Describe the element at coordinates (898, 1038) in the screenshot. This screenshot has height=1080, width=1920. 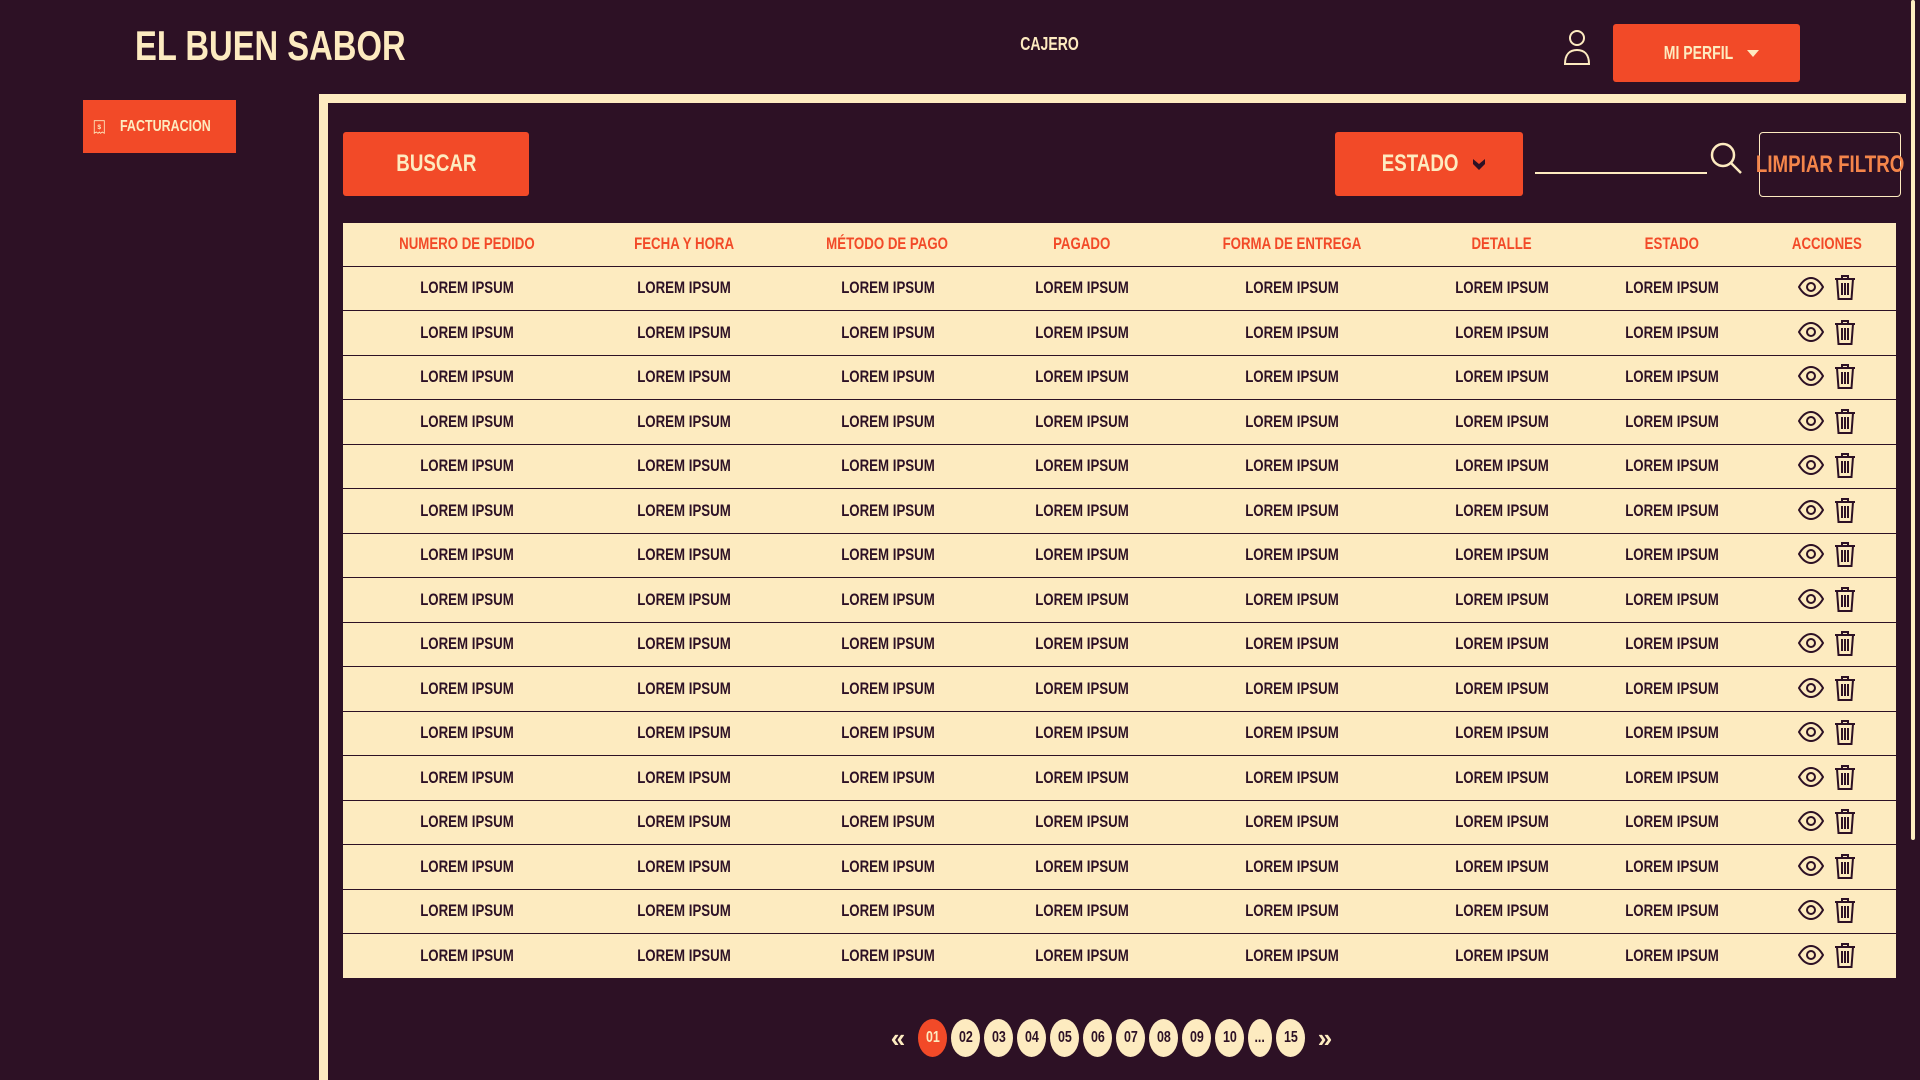
I see `pagination-prev: «` at that location.